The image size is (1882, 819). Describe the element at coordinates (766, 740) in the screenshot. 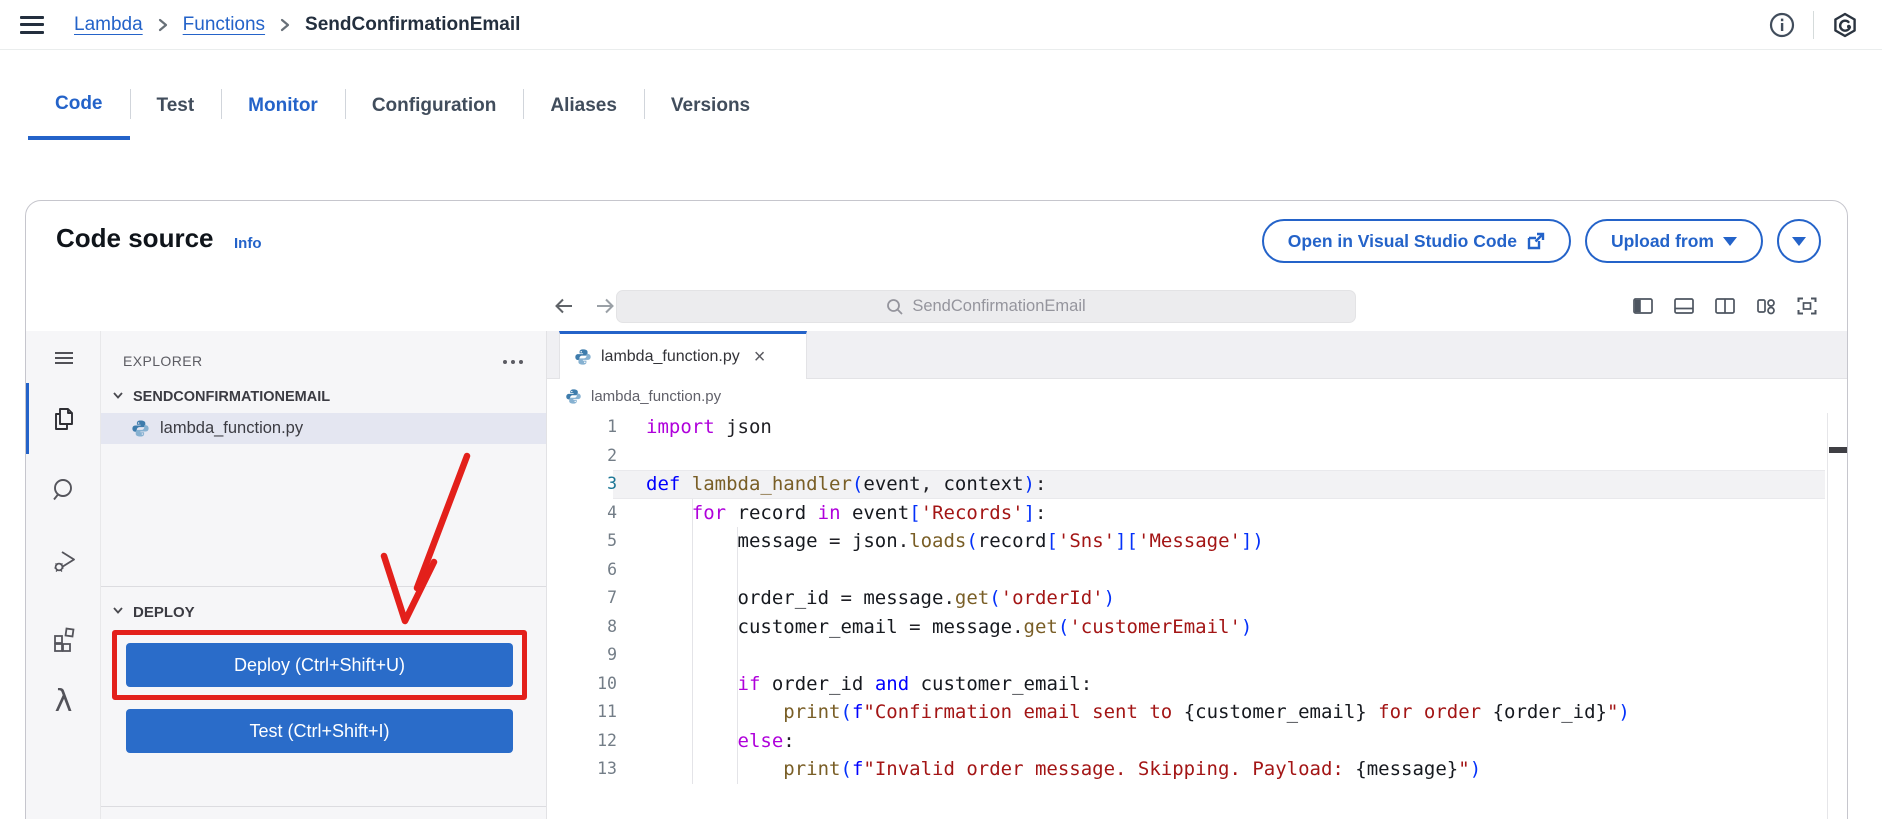

I see `code-line-text: else:` at that location.